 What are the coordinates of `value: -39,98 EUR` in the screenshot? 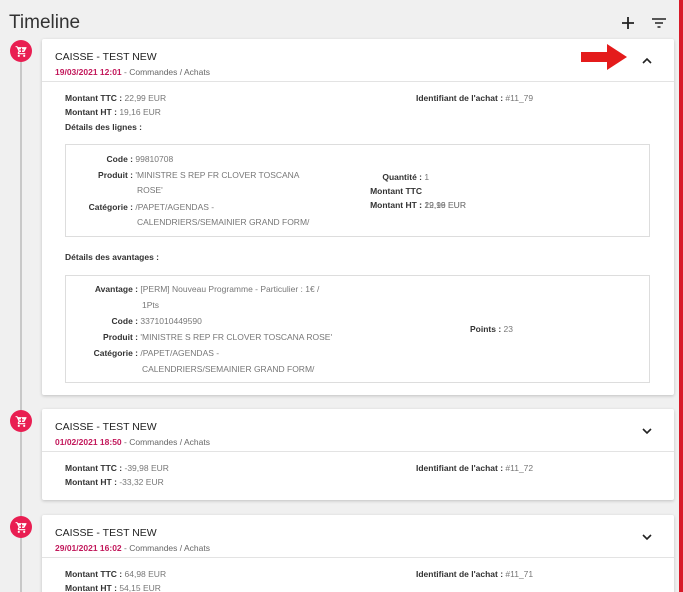 It's located at (146, 468).